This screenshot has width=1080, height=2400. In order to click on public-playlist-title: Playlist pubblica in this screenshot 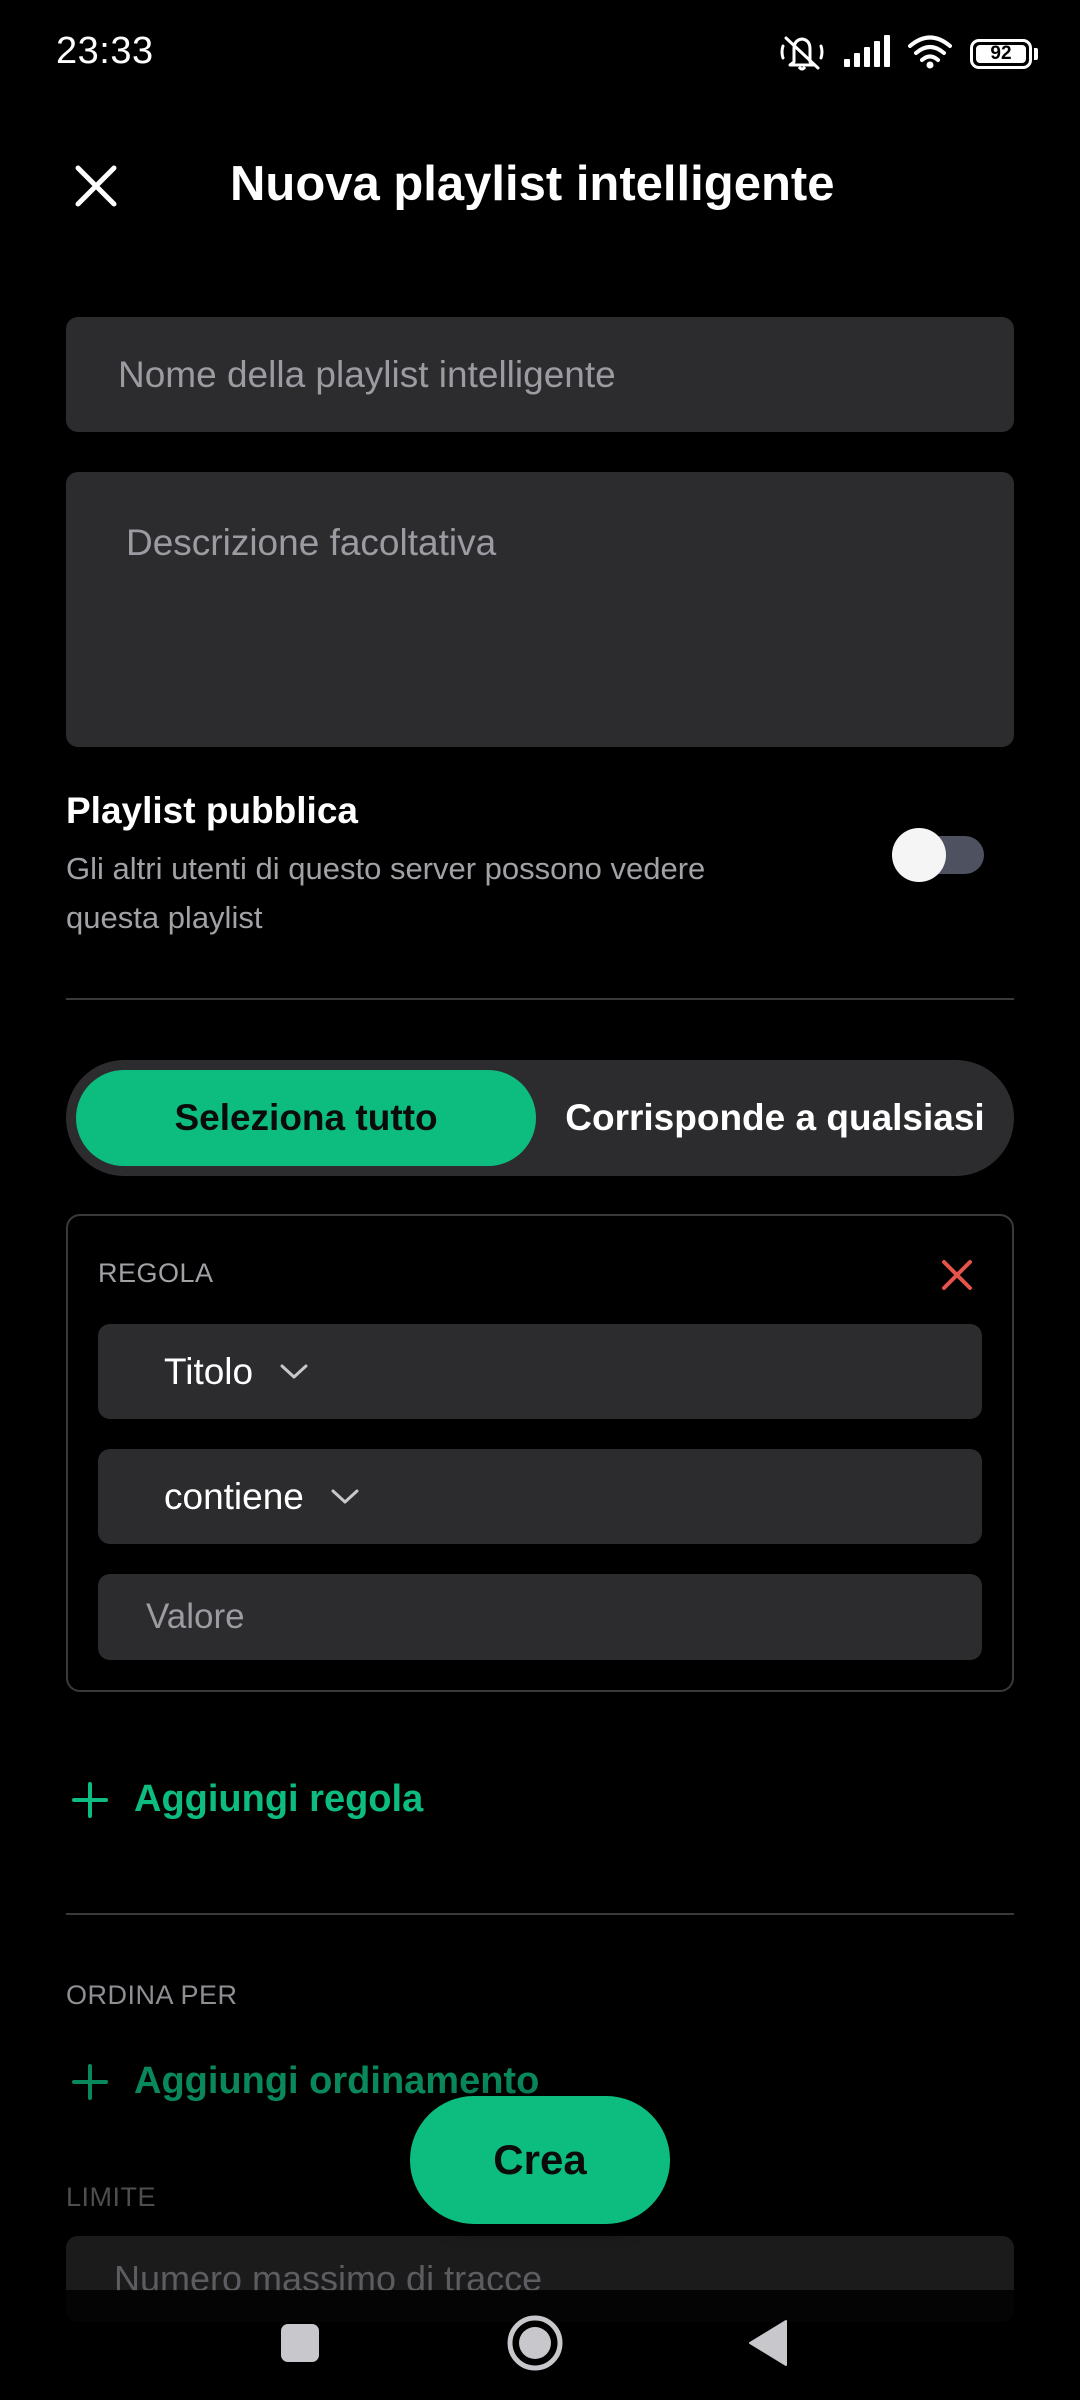, I will do `click(212, 810)`.